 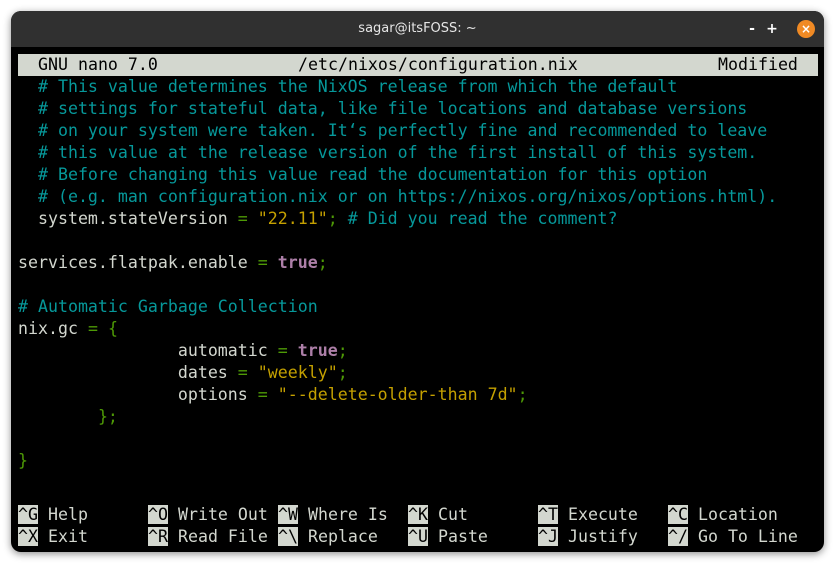 What do you see at coordinates (457, 536) in the screenshot?
I see `shortcut-label: Paste` at bounding box center [457, 536].